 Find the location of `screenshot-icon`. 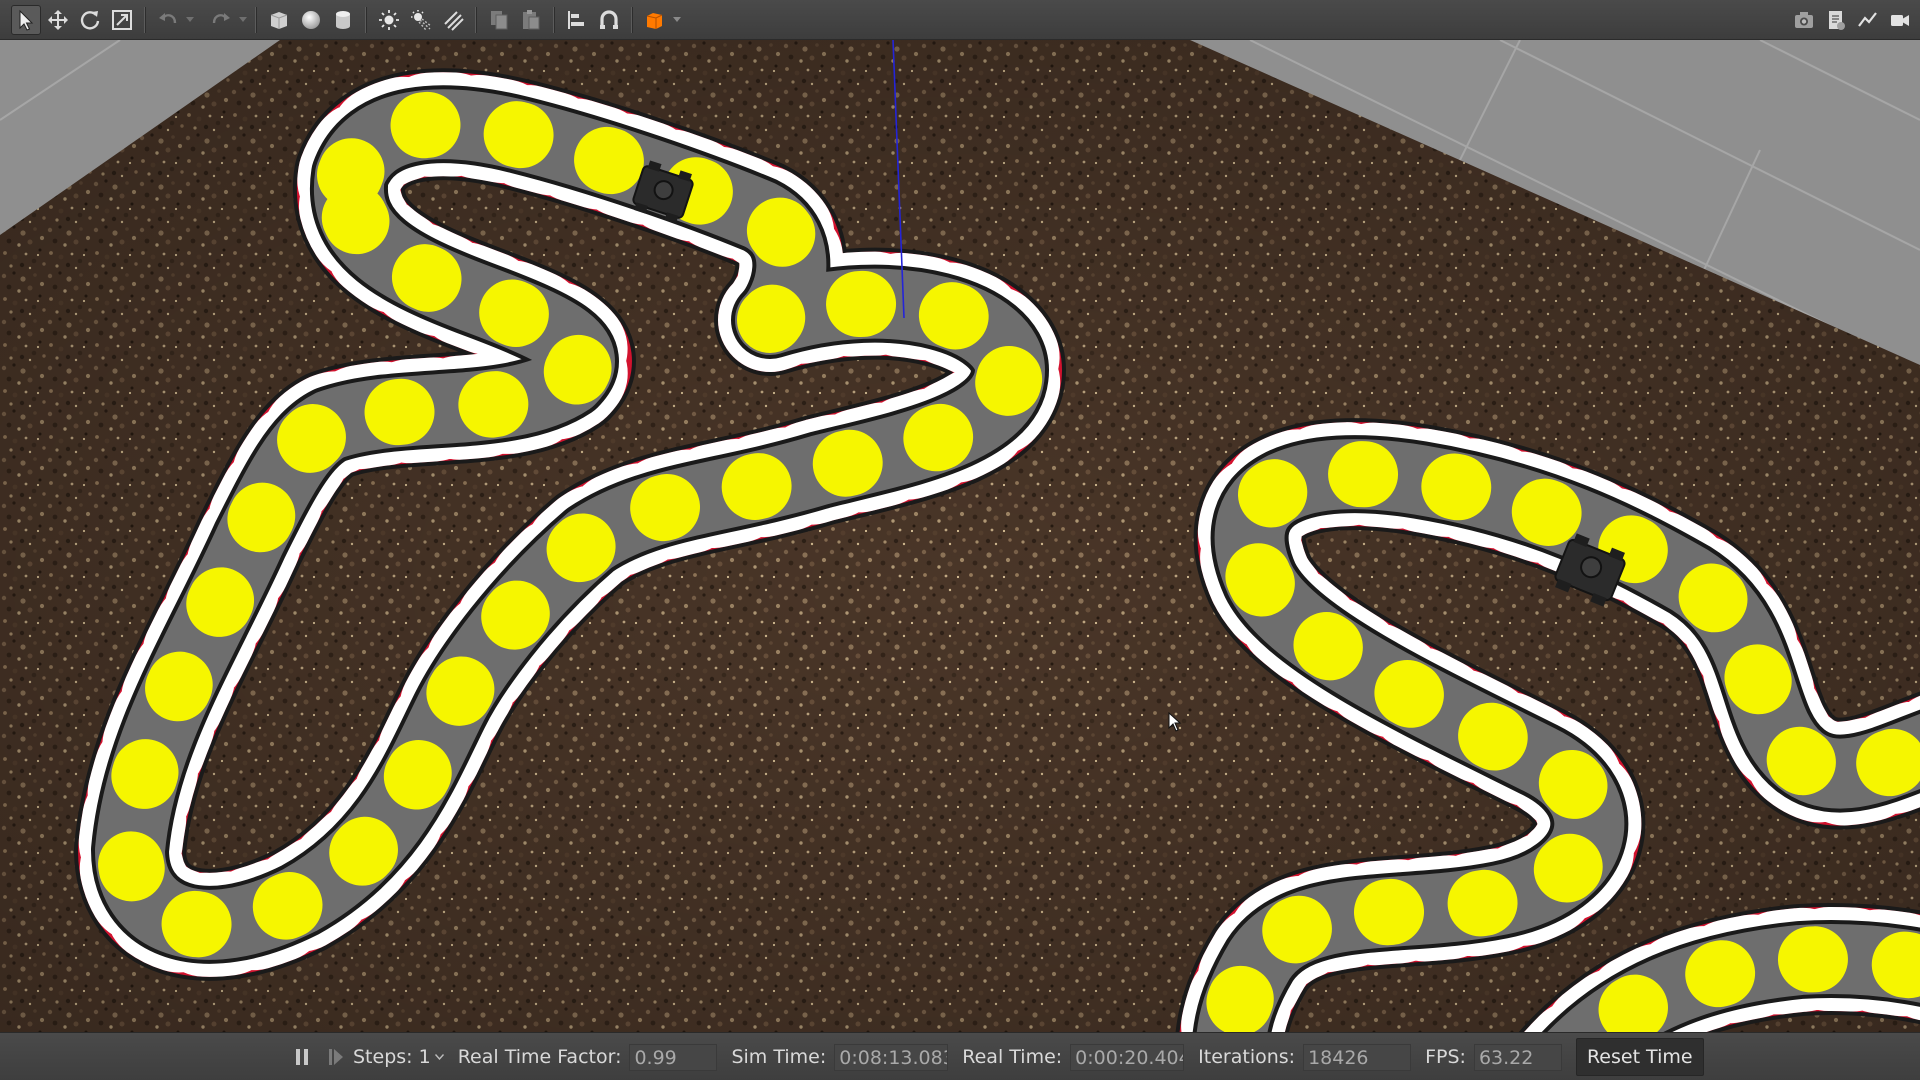

screenshot-icon is located at coordinates (1804, 20).